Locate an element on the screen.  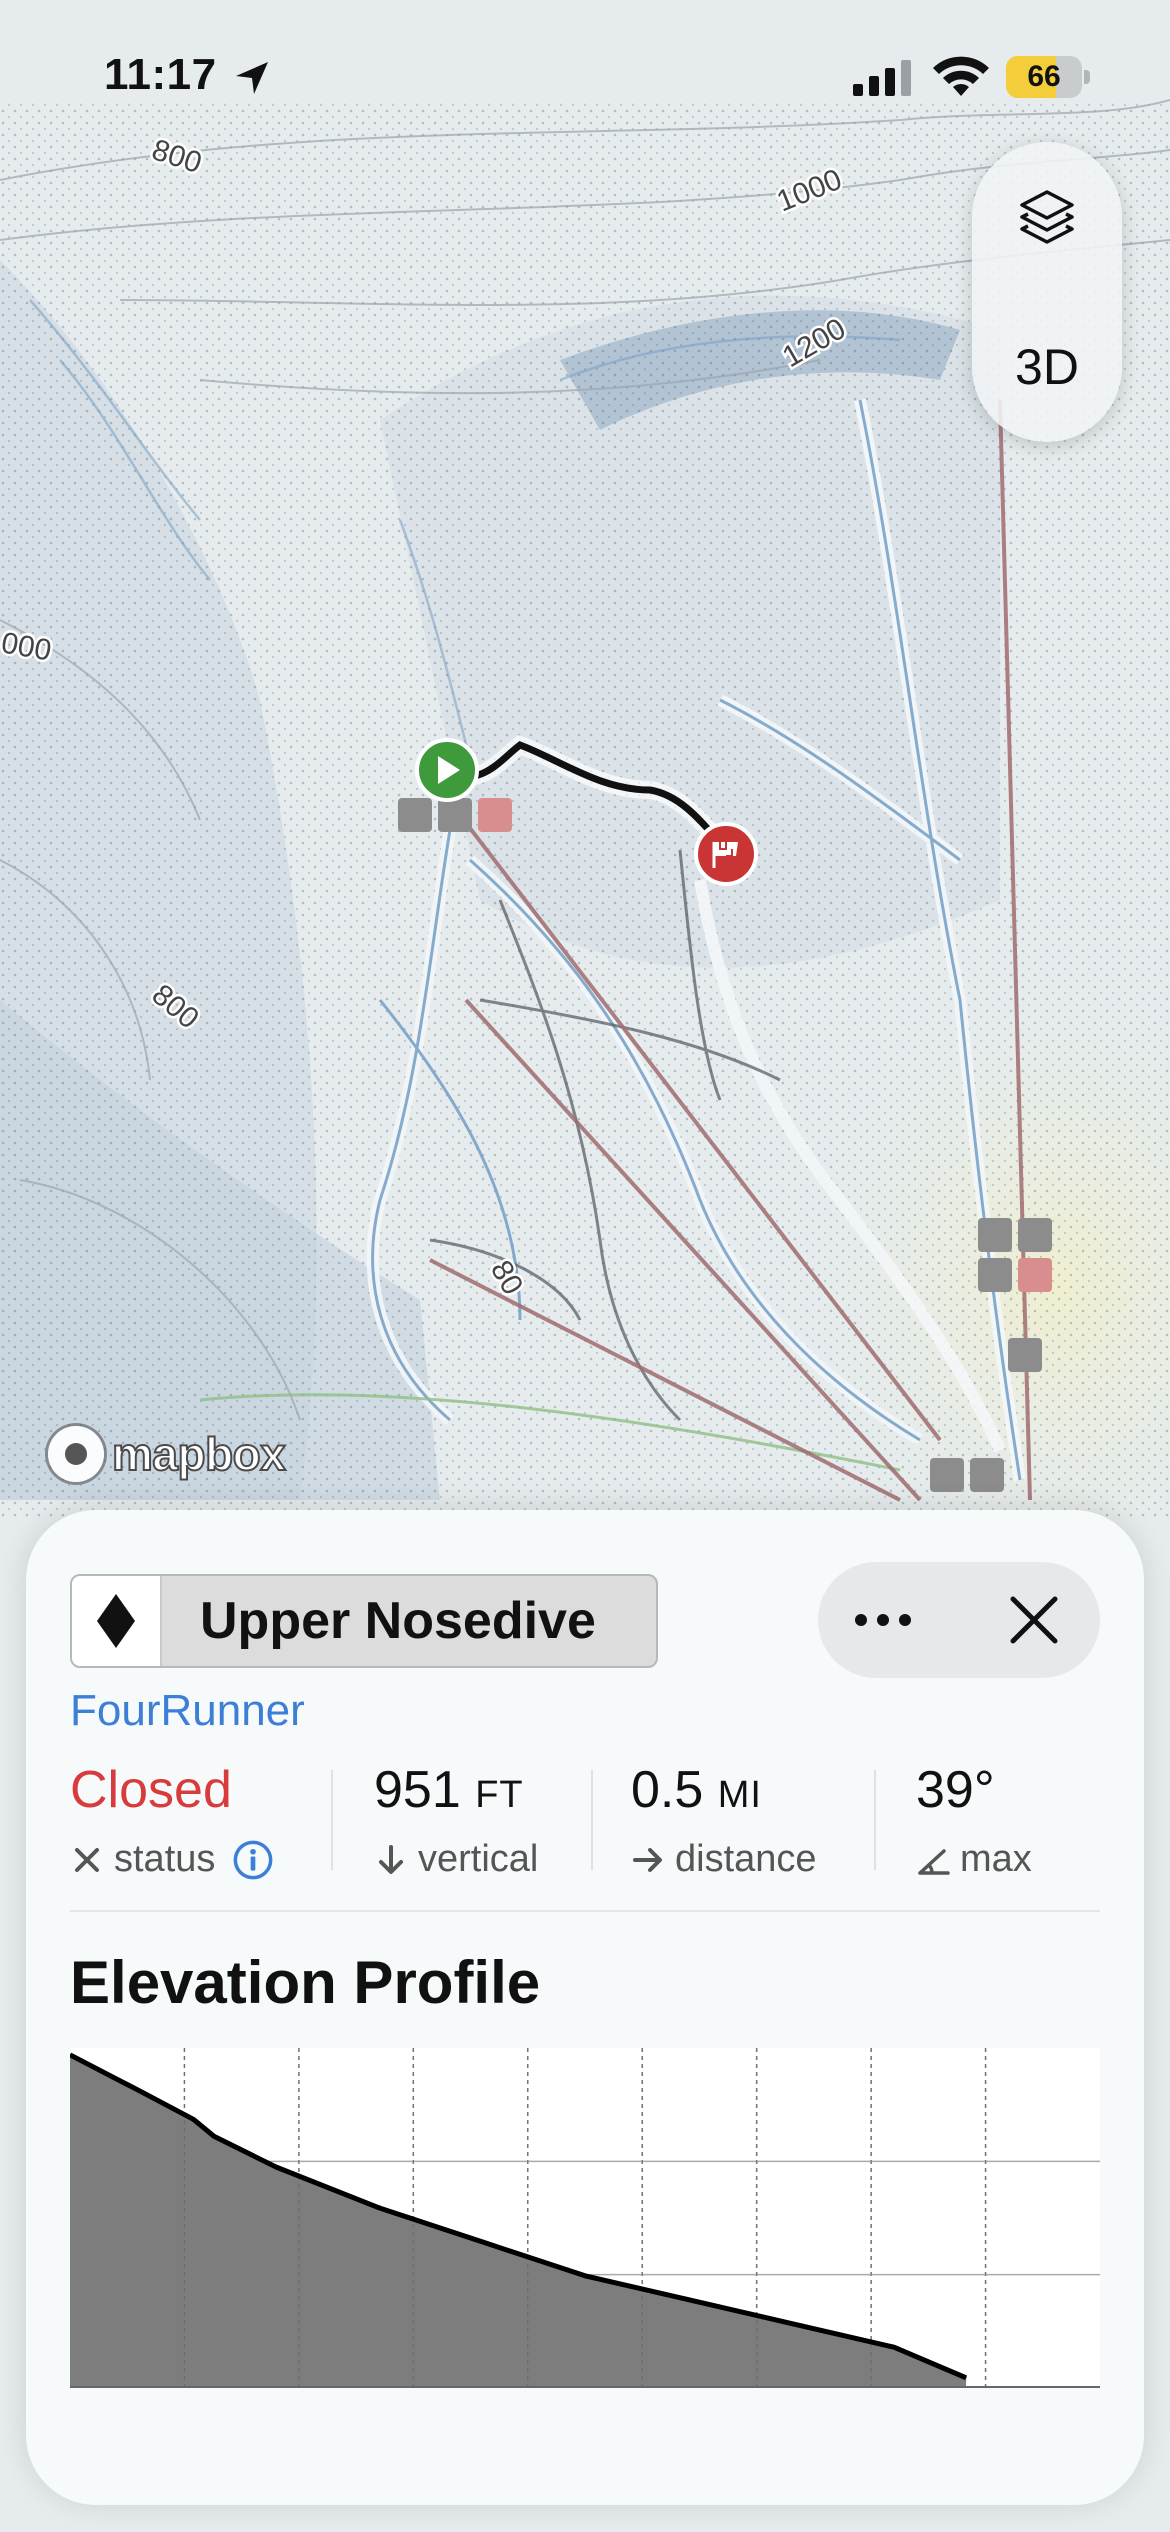
more-icon is located at coordinates (861, 1620).